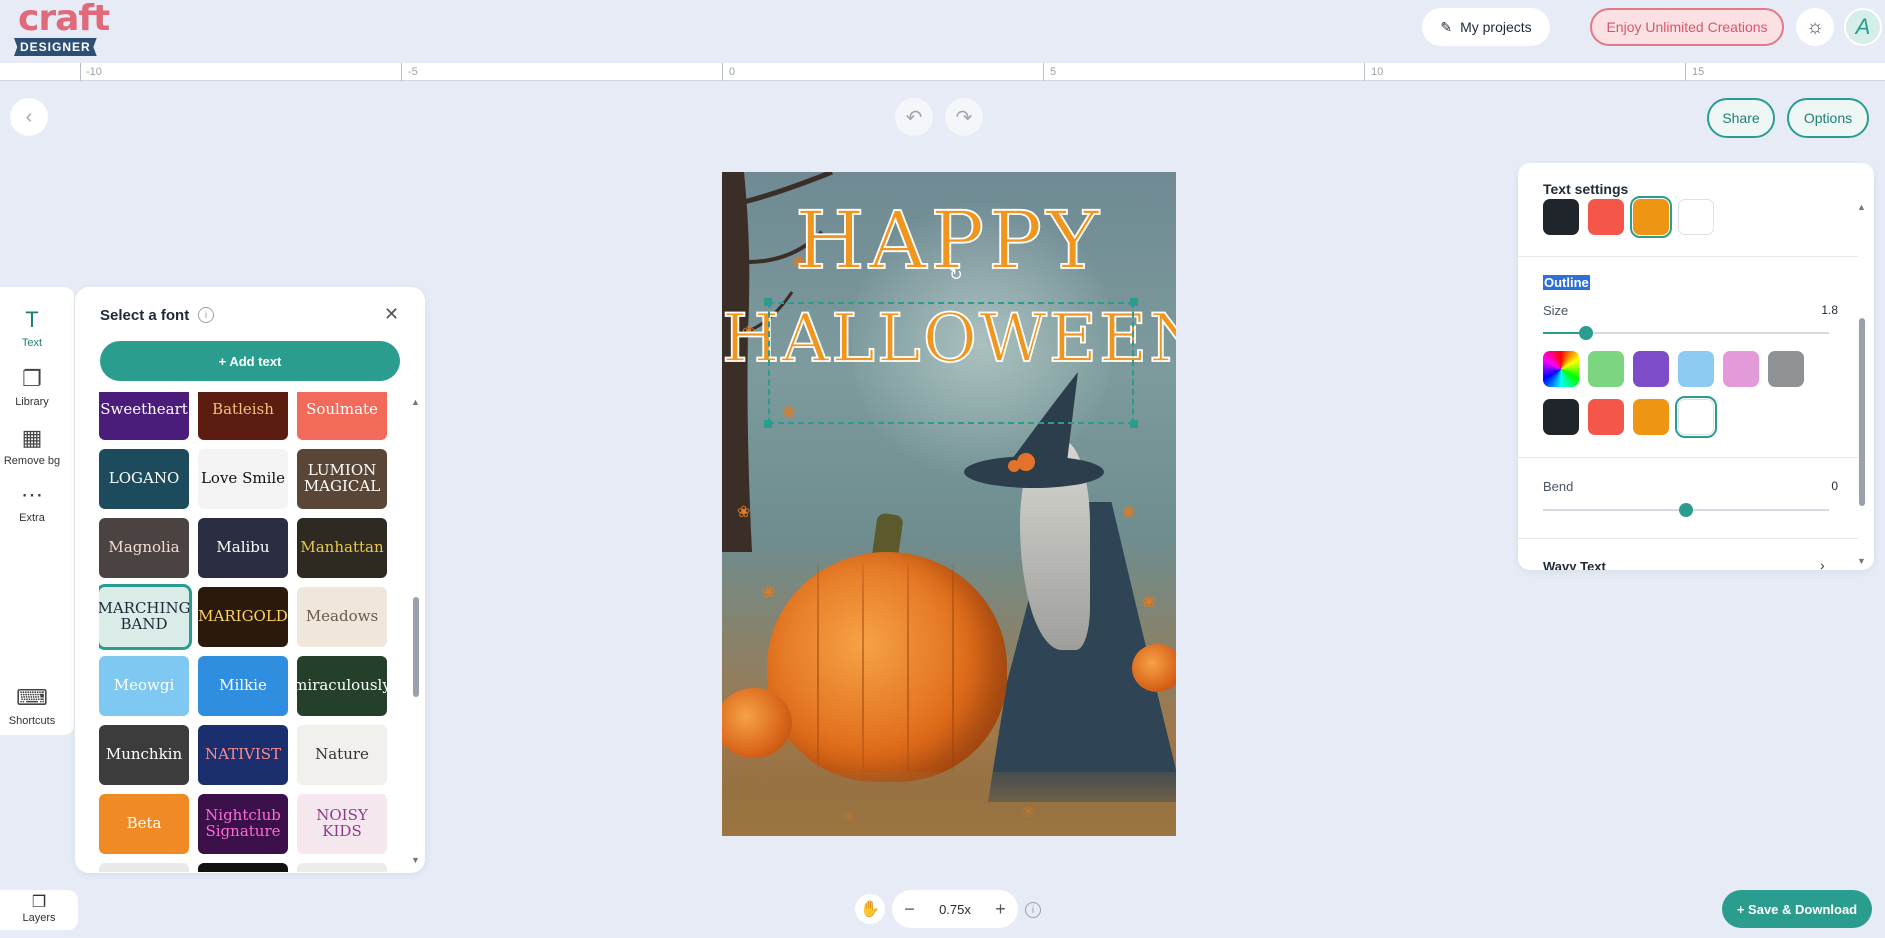 This screenshot has height=938, width=1885. I want to click on font-tile: LUMION MAGICAL, so click(342, 479).